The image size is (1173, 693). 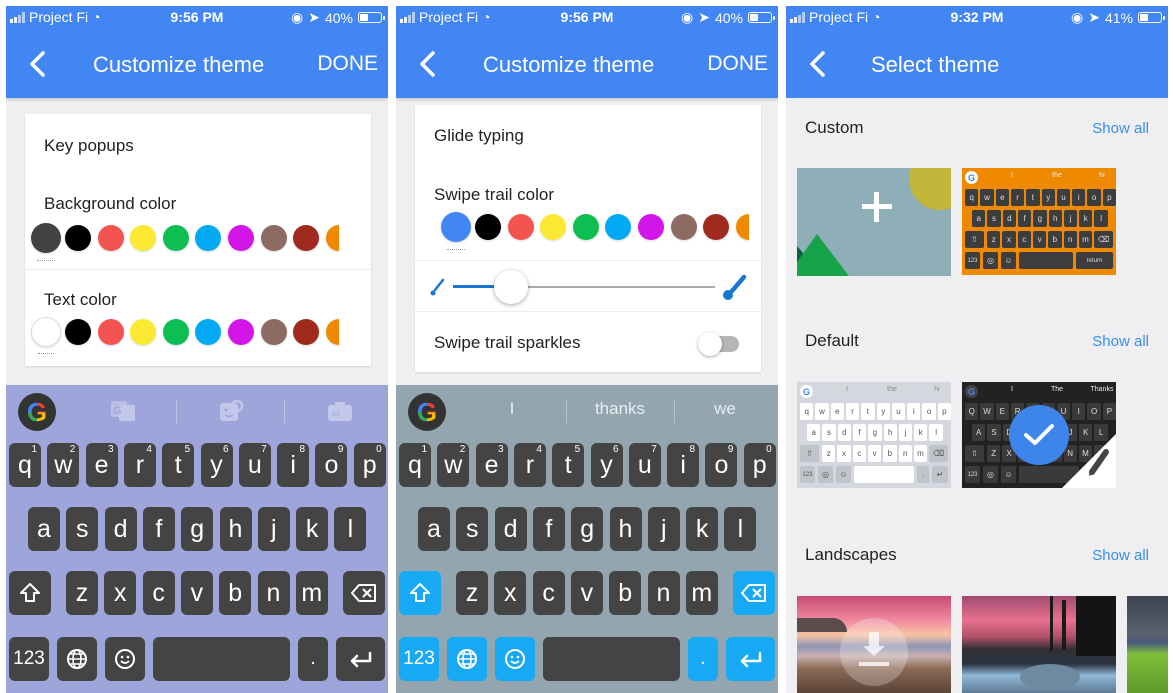 What do you see at coordinates (1039, 644) in the screenshot?
I see `frozen-waterfall-thumb` at bounding box center [1039, 644].